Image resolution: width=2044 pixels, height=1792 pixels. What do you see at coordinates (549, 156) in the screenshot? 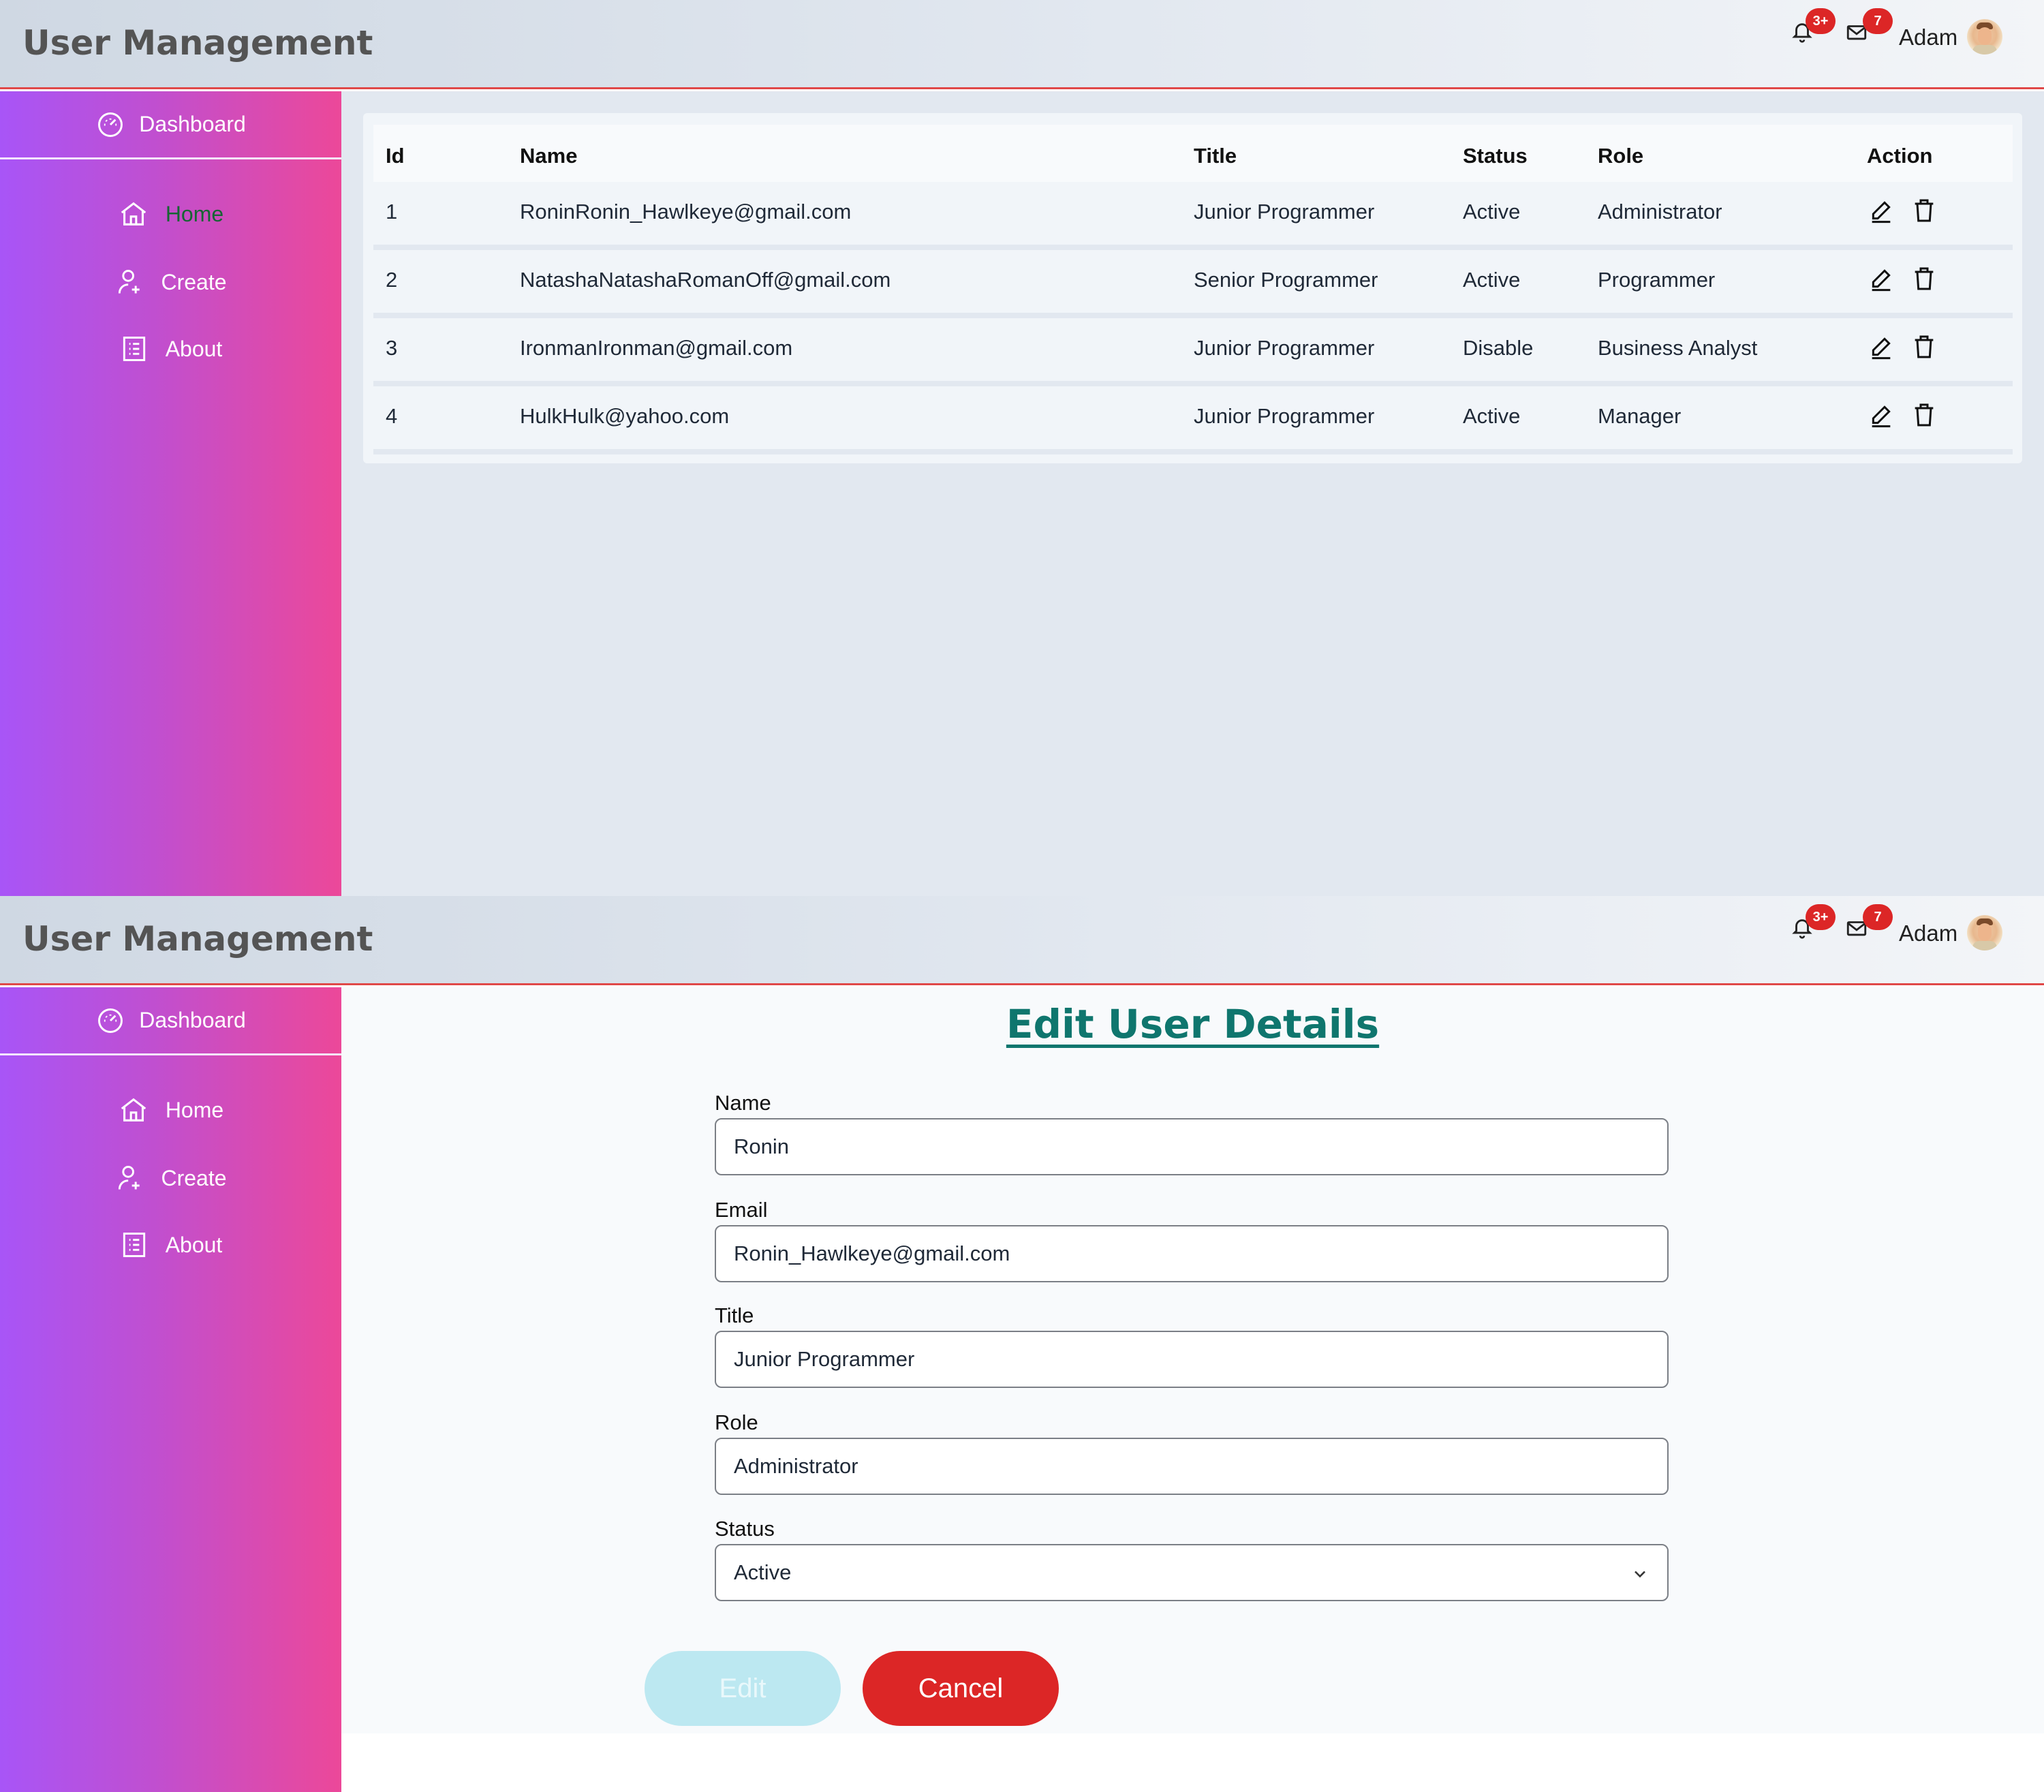
I see `column-header-name: Name` at bounding box center [549, 156].